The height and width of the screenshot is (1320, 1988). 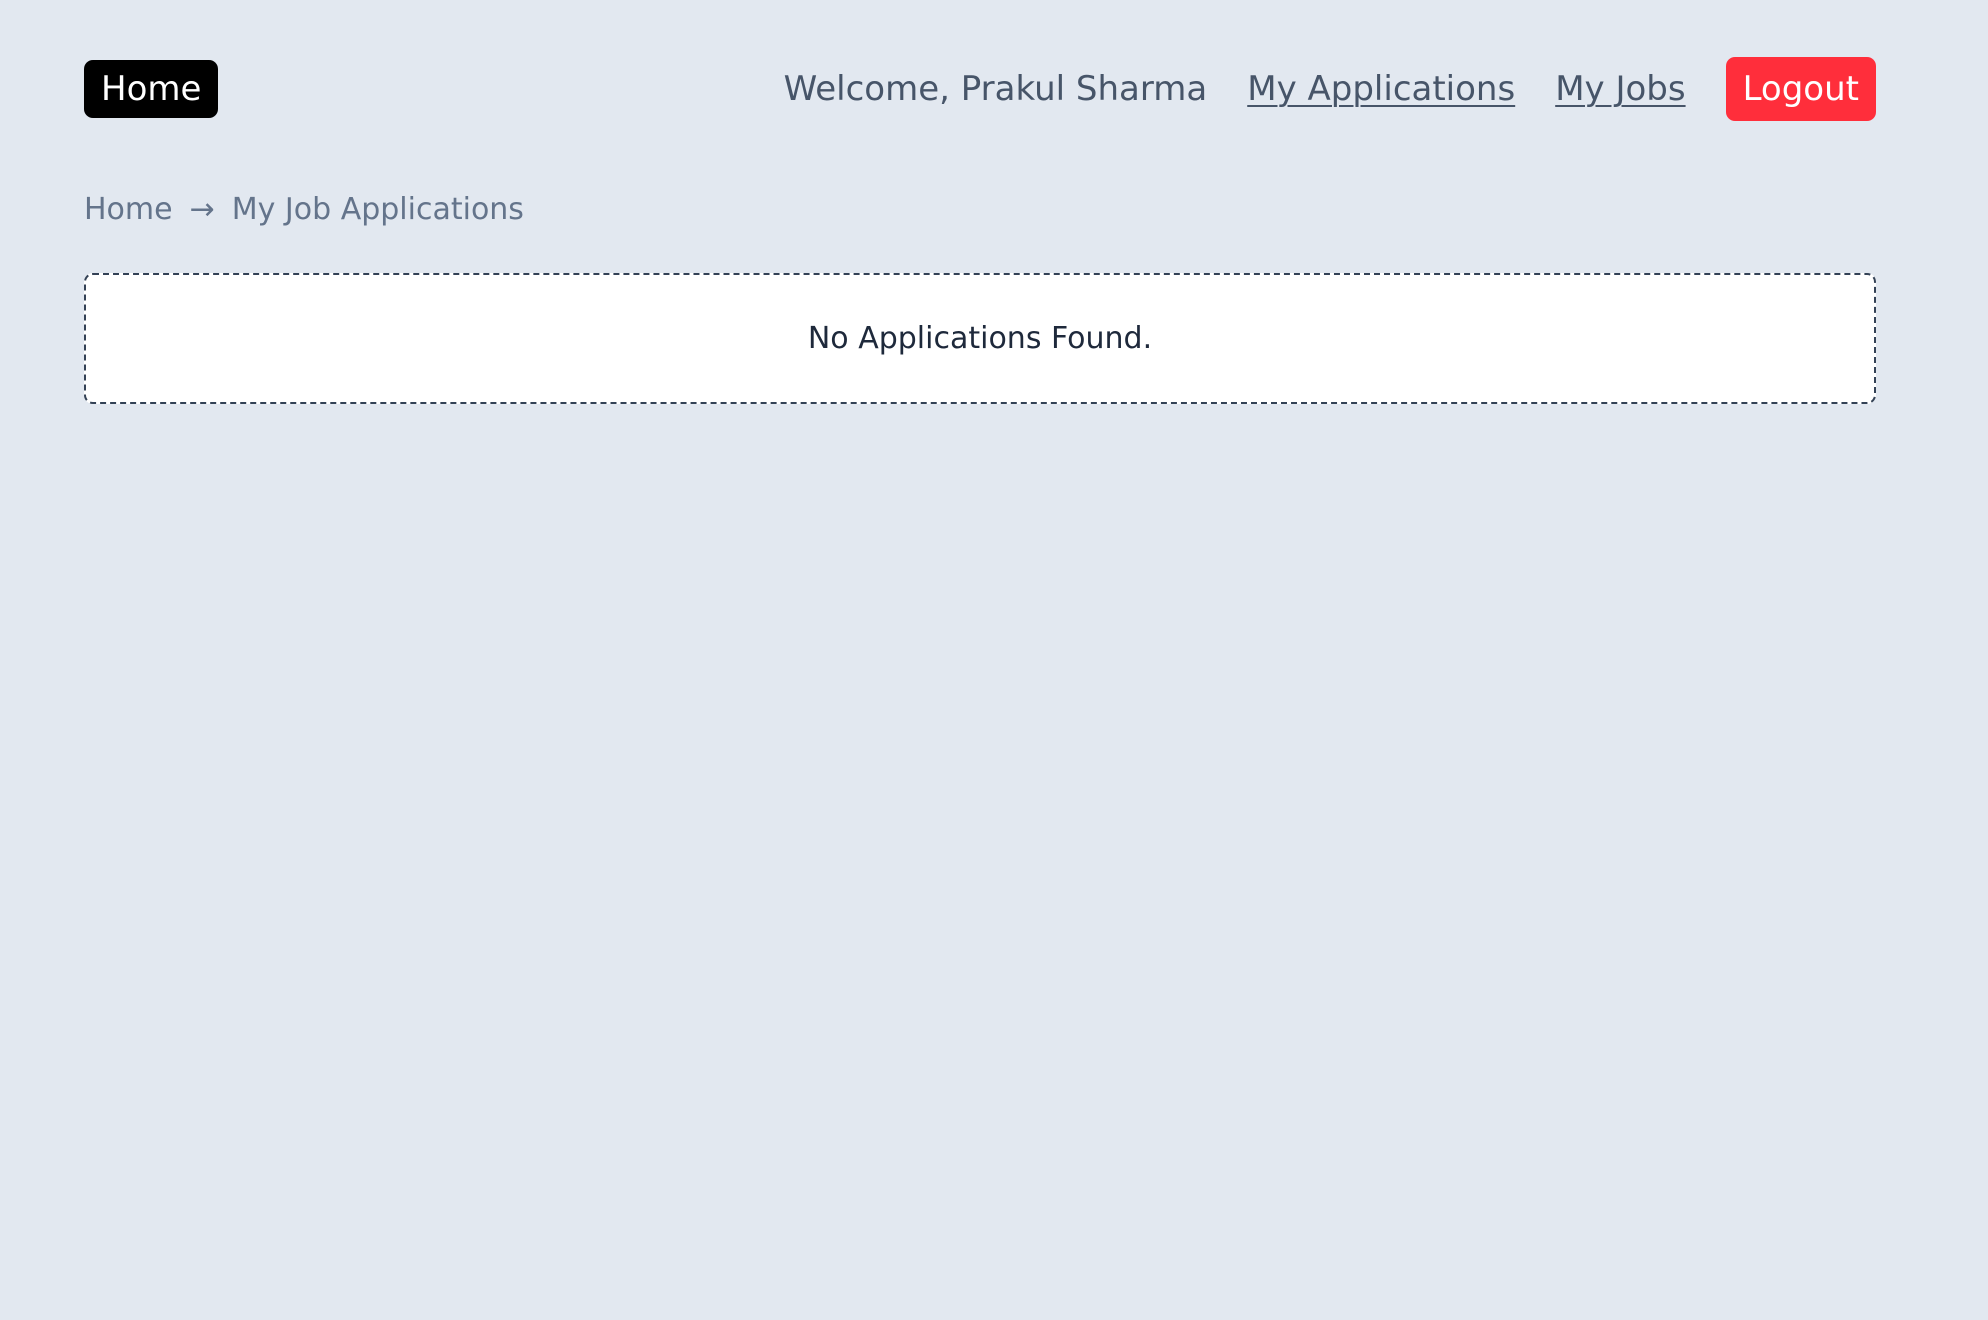 I want to click on my-jobs-link: My Jobs, so click(x=1620, y=89).